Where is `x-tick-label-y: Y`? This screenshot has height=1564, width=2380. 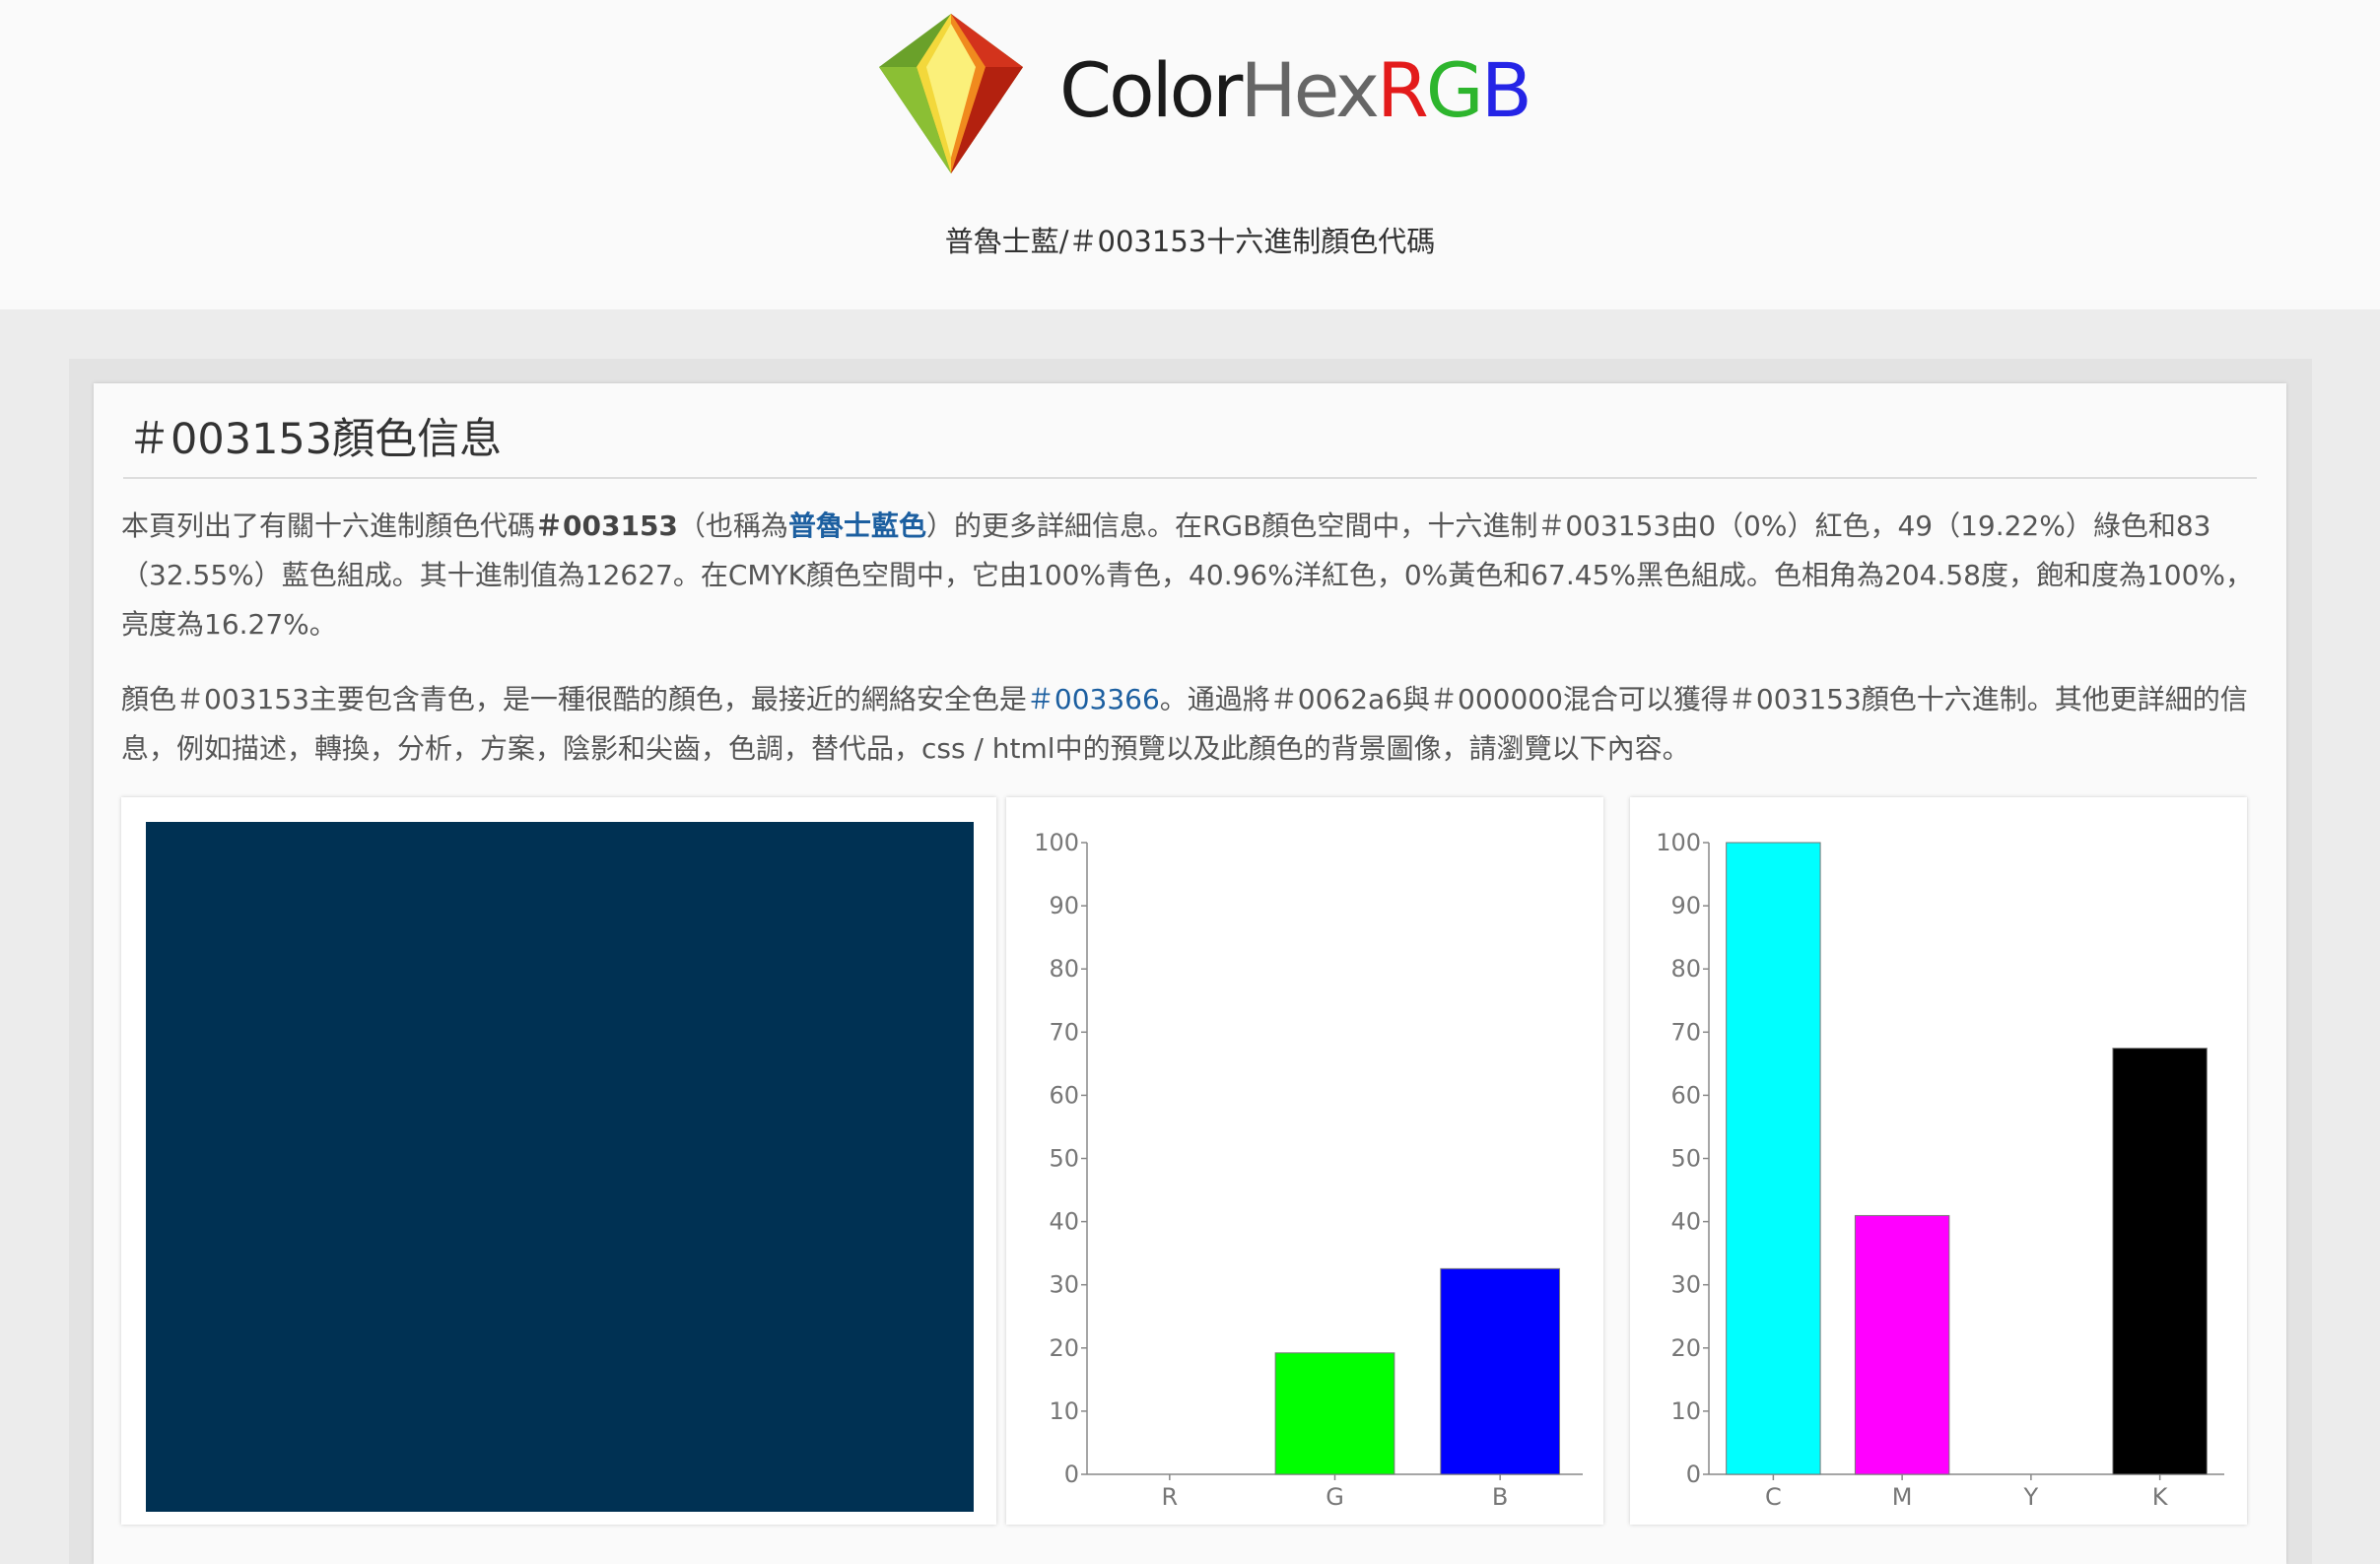 x-tick-label-y: Y is located at coordinates (2031, 1497).